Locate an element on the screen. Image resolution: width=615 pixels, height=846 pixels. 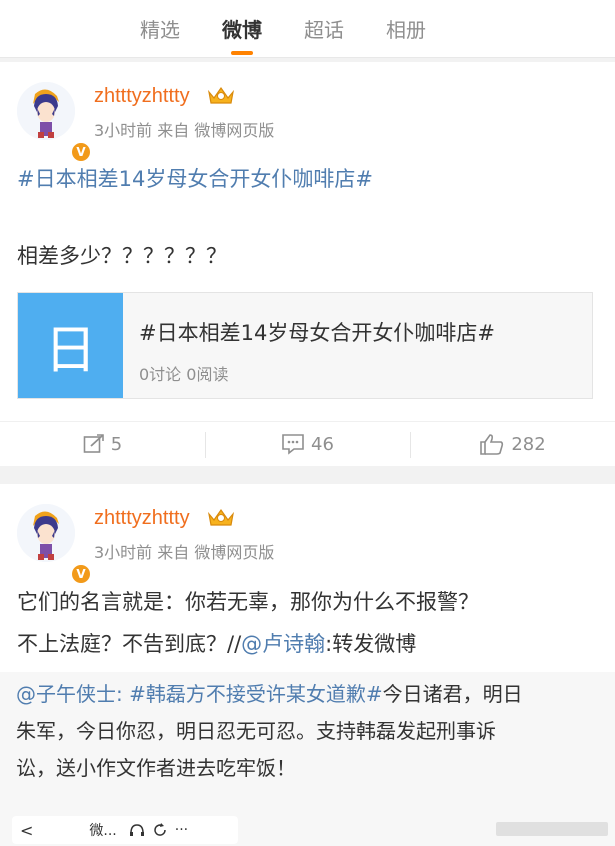
listen-icon is located at coordinates (137, 830).